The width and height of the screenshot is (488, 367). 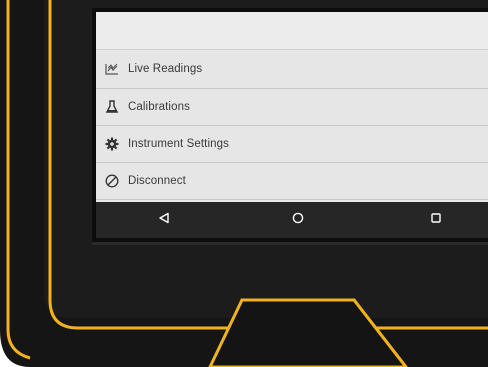 What do you see at coordinates (178, 144) in the screenshot?
I see `menu-item-label: Instrument Settings` at bounding box center [178, 144].